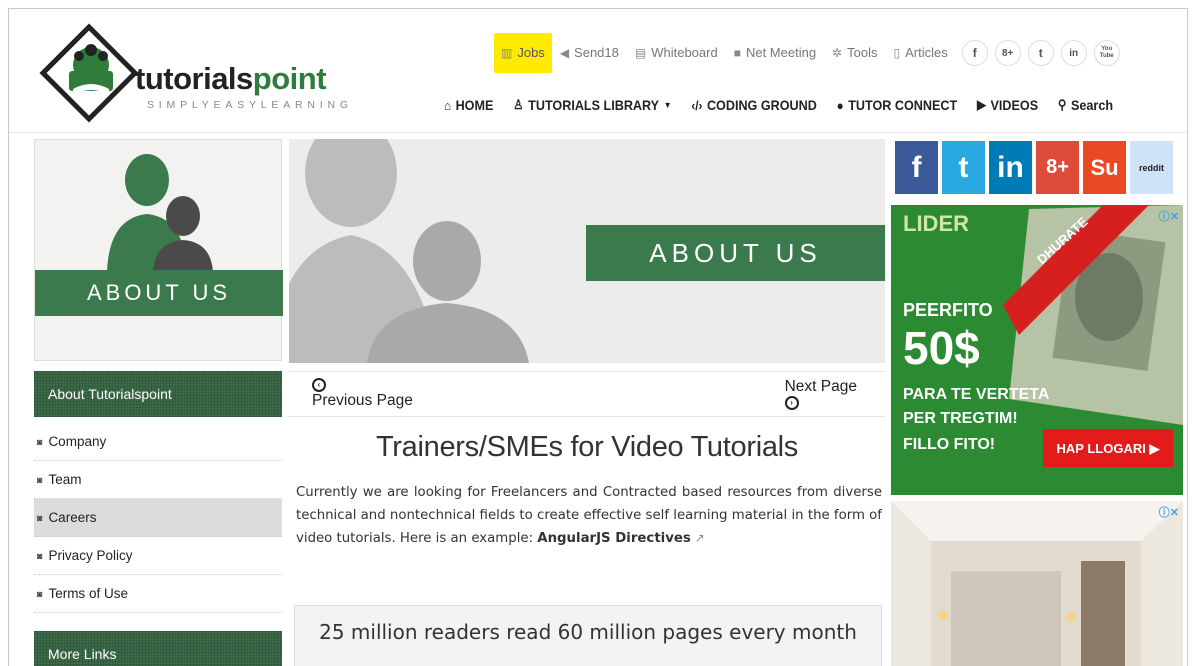 Image resolution: width=1193 pixels, height=666 pixels. I want to click on advertisement-banner-room: ⓘ✕, so click(1037, 583).